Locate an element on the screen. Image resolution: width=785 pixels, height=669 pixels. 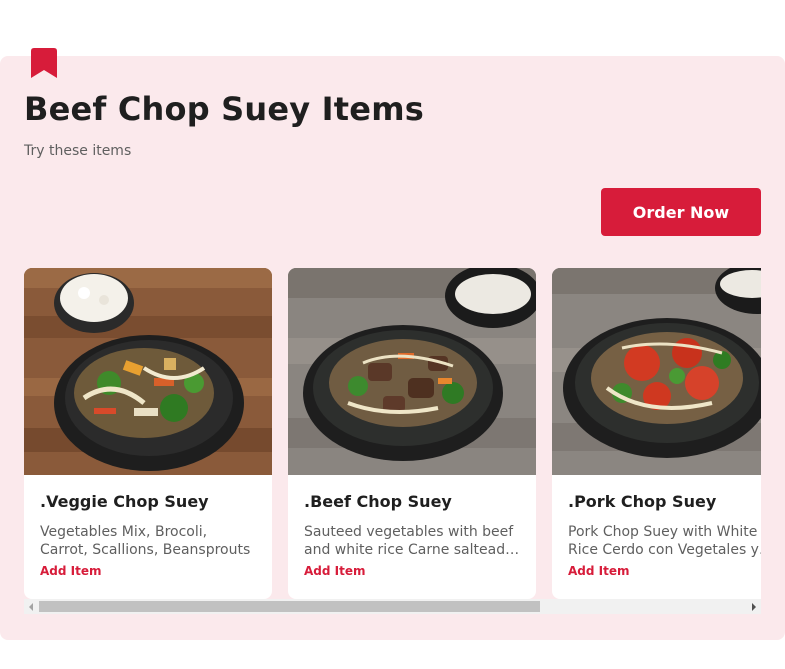
scroll-right-arrow-icon is located at coordinates (754, 607).